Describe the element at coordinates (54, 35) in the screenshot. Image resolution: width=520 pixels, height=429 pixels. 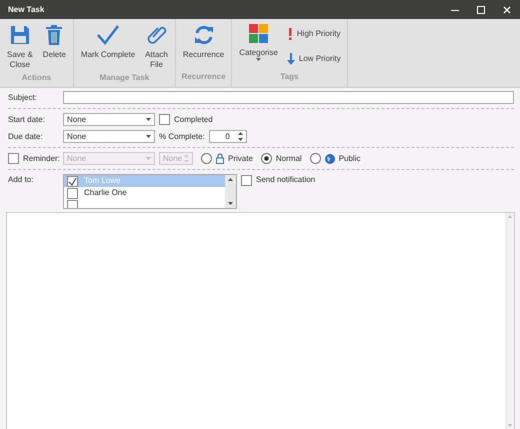
I see `trash-icon` at that location.